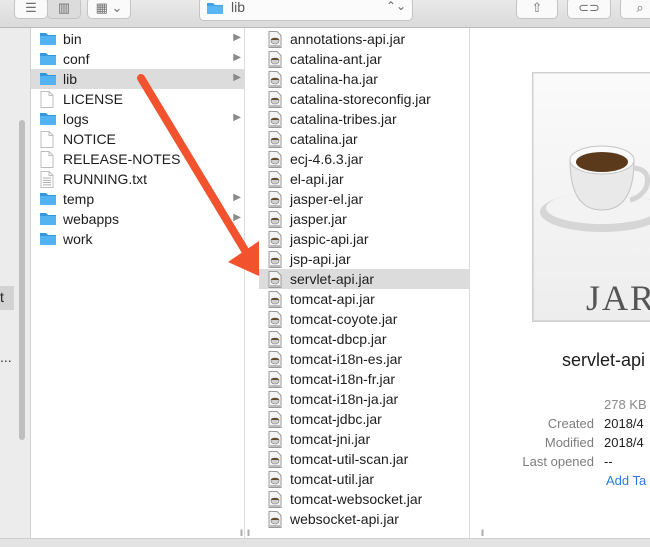 This screenshot has width=650, height=547. Describe the element at coordinates (70, 79) in the screenshot. I see `list-item-label: lib` at that location.